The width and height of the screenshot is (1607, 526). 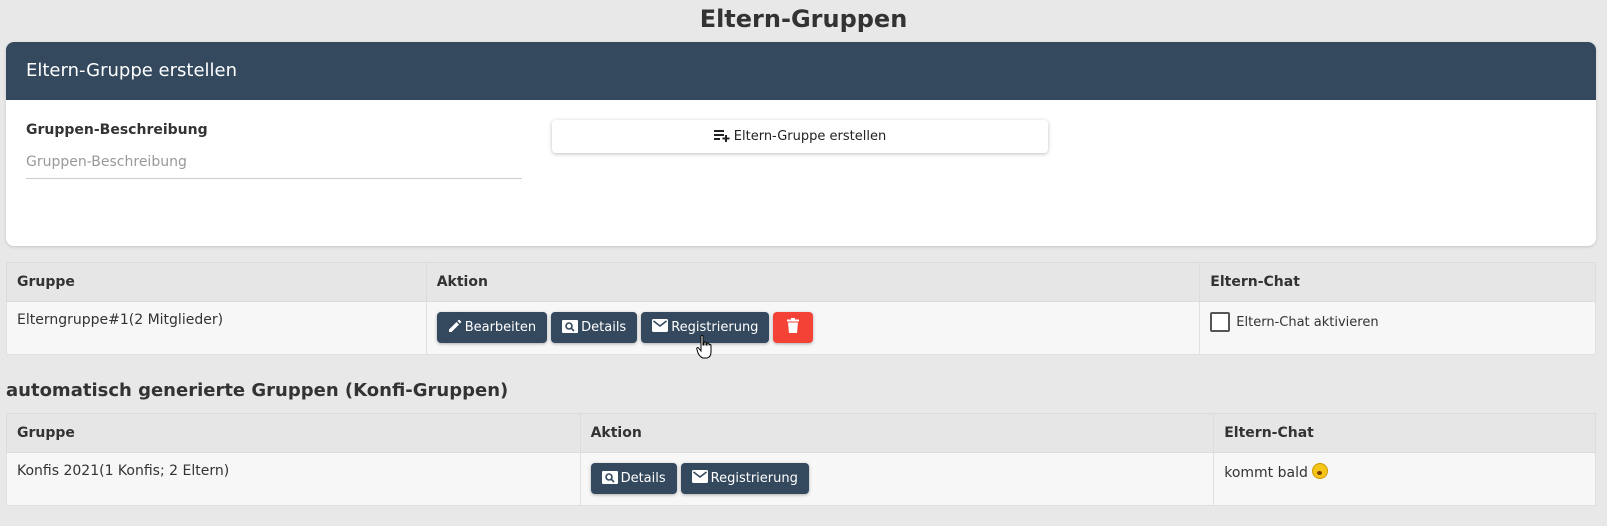 I want to click on pencil-icon, so click(x=455, y=328).